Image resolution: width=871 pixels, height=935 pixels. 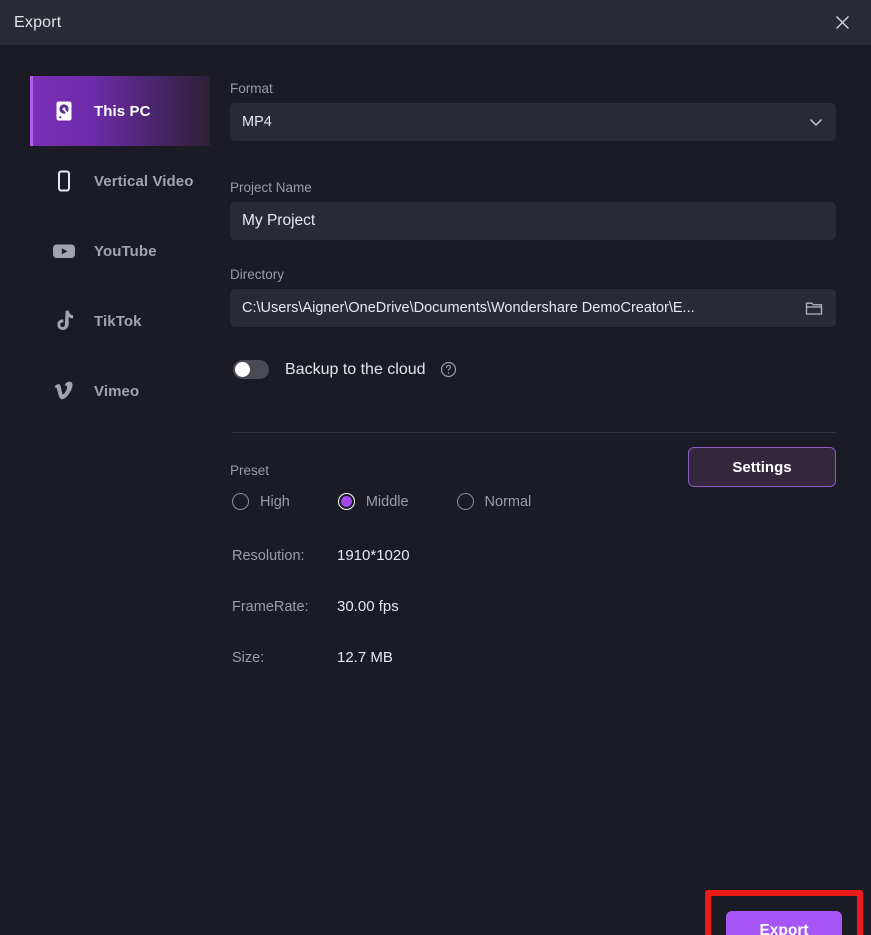 What do you see at coordinates (271, 187) in the screenshot?
I see `project-name-label: Project Name` at bounding box center [271, 187].